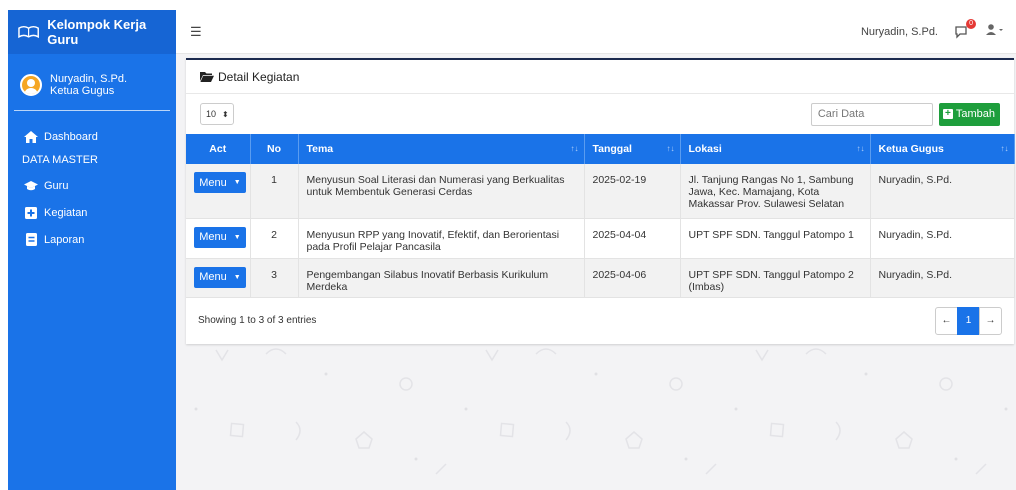 This screenshot has width=1016, height=490. What do you see at coordinates (871, 114) in the screenshot?
I see `search-input` at bounding box center [871, 114].